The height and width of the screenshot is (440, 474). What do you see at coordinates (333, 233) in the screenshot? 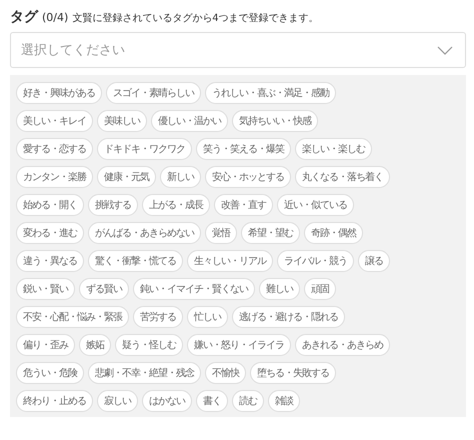
I see `tag-chip: 奇跡・偶然` at bounding box center [333, 233].